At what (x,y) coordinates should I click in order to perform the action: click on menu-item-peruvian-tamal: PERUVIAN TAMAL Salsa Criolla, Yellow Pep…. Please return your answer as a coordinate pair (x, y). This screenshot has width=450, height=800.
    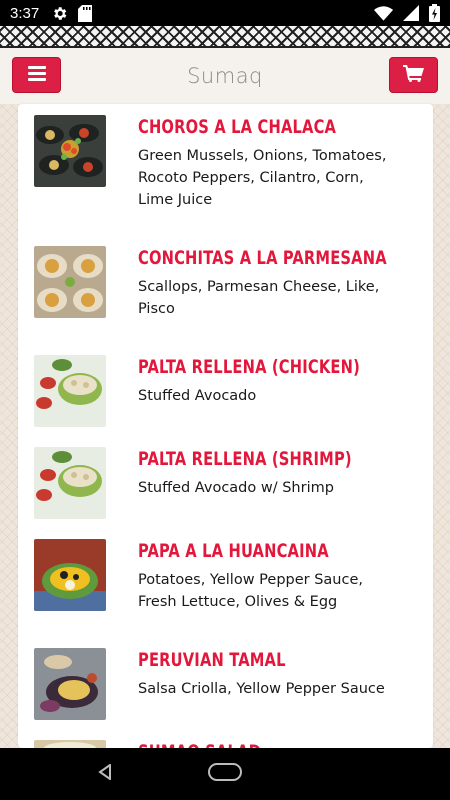
    Looking at the image, I should click on (225, 685).